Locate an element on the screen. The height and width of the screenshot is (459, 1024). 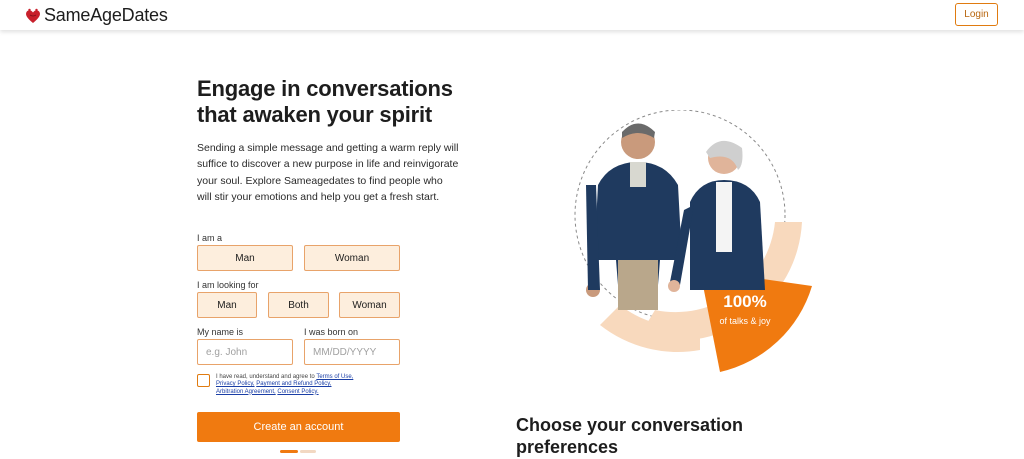
privacy-policy-link: Privacy Policy, is located at coordinates (235, 384).